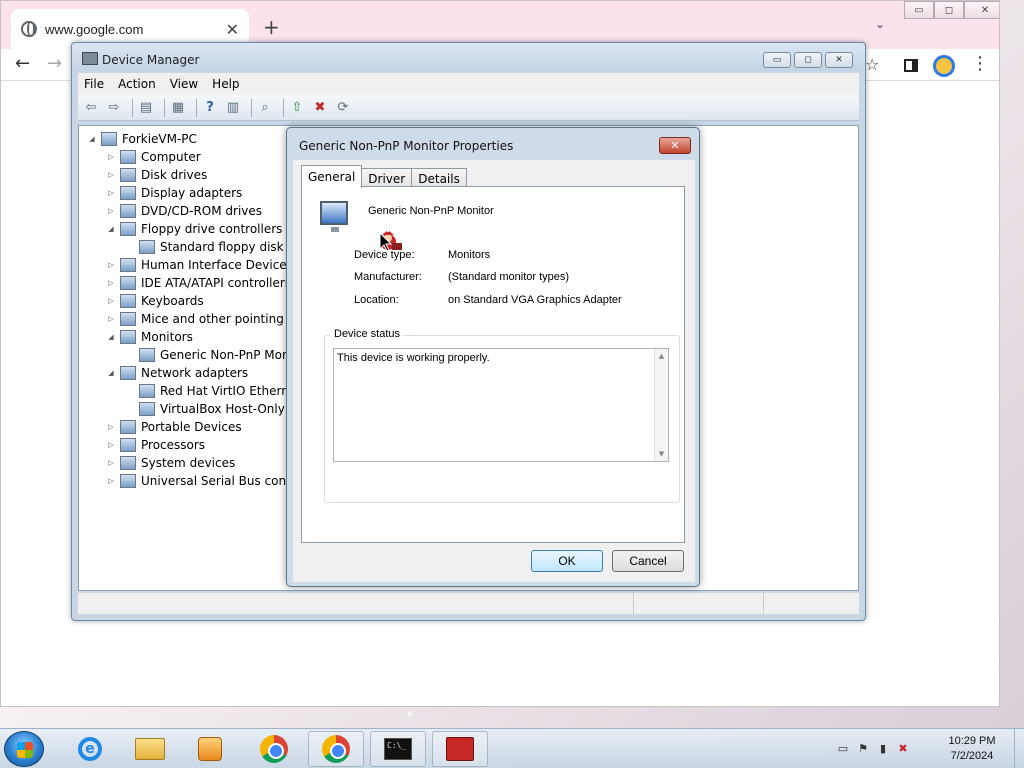 Image resolution: width=1024 pixels, height=768 pixels. I want to click on tree-device: Standard floppy disk co, so click(213, 247).